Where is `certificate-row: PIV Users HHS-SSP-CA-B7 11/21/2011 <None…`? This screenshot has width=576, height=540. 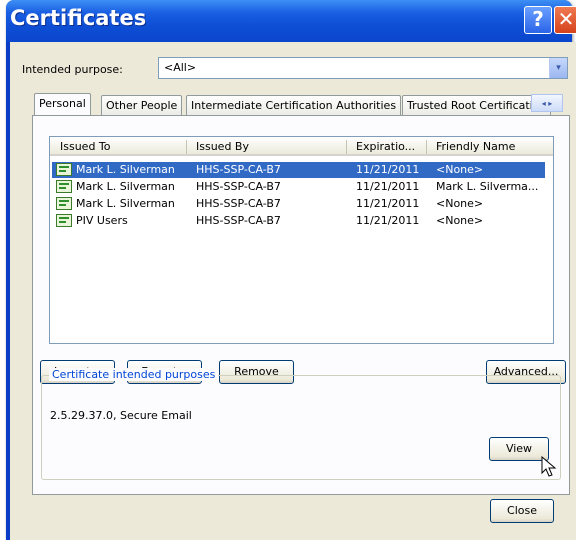
certificate-row: PIV Users HHS-SSP-CA-B7 11/21/2011 <None… is located at coordinates (298, 221).